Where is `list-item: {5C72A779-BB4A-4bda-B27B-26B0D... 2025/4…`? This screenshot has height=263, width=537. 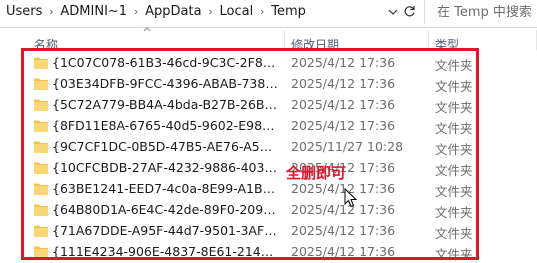
list-item: {5C72A779-BB4A-4bda-B27B-26B0D... 2025/4… is located at coordinates (268, 105).